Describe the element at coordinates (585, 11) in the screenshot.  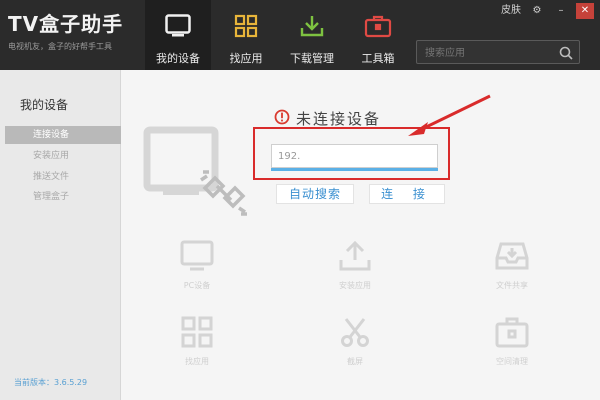
I see `close-button: ✕` at that location.